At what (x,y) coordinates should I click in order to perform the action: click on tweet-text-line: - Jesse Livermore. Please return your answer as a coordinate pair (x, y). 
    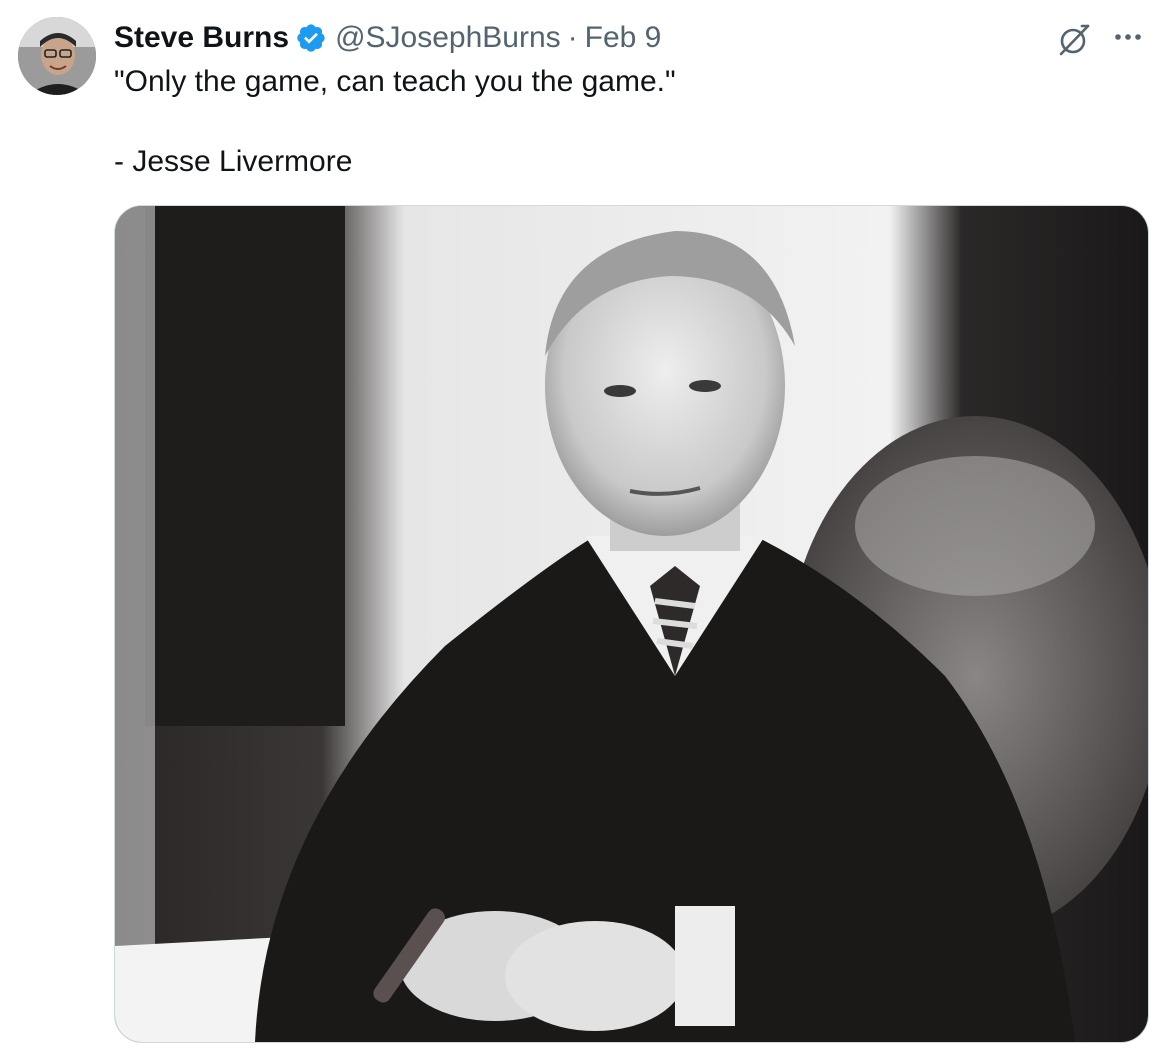
    Looking at the image, I should click on (233, 161).